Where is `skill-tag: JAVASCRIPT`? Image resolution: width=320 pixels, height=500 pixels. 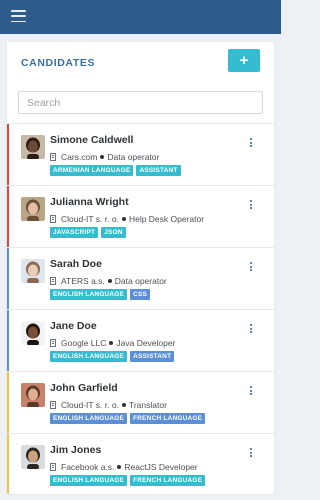
skill-tag: JAVASCRIPT is located at coordinates (74, 232).